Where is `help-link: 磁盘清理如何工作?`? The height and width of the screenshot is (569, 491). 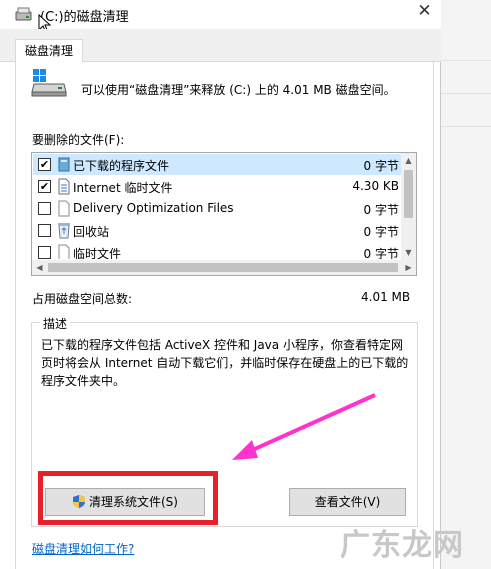
help-link: 磁盘清理如何工作? is located at coordinates (83, 548).